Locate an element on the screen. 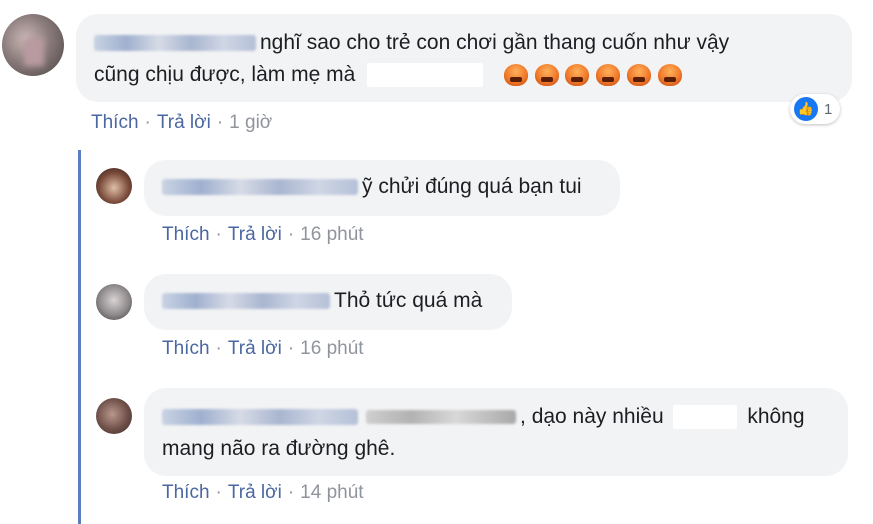 This screenshot has width=873, height=524. timestamp: 14 phút is located at coordinates (331, 492).